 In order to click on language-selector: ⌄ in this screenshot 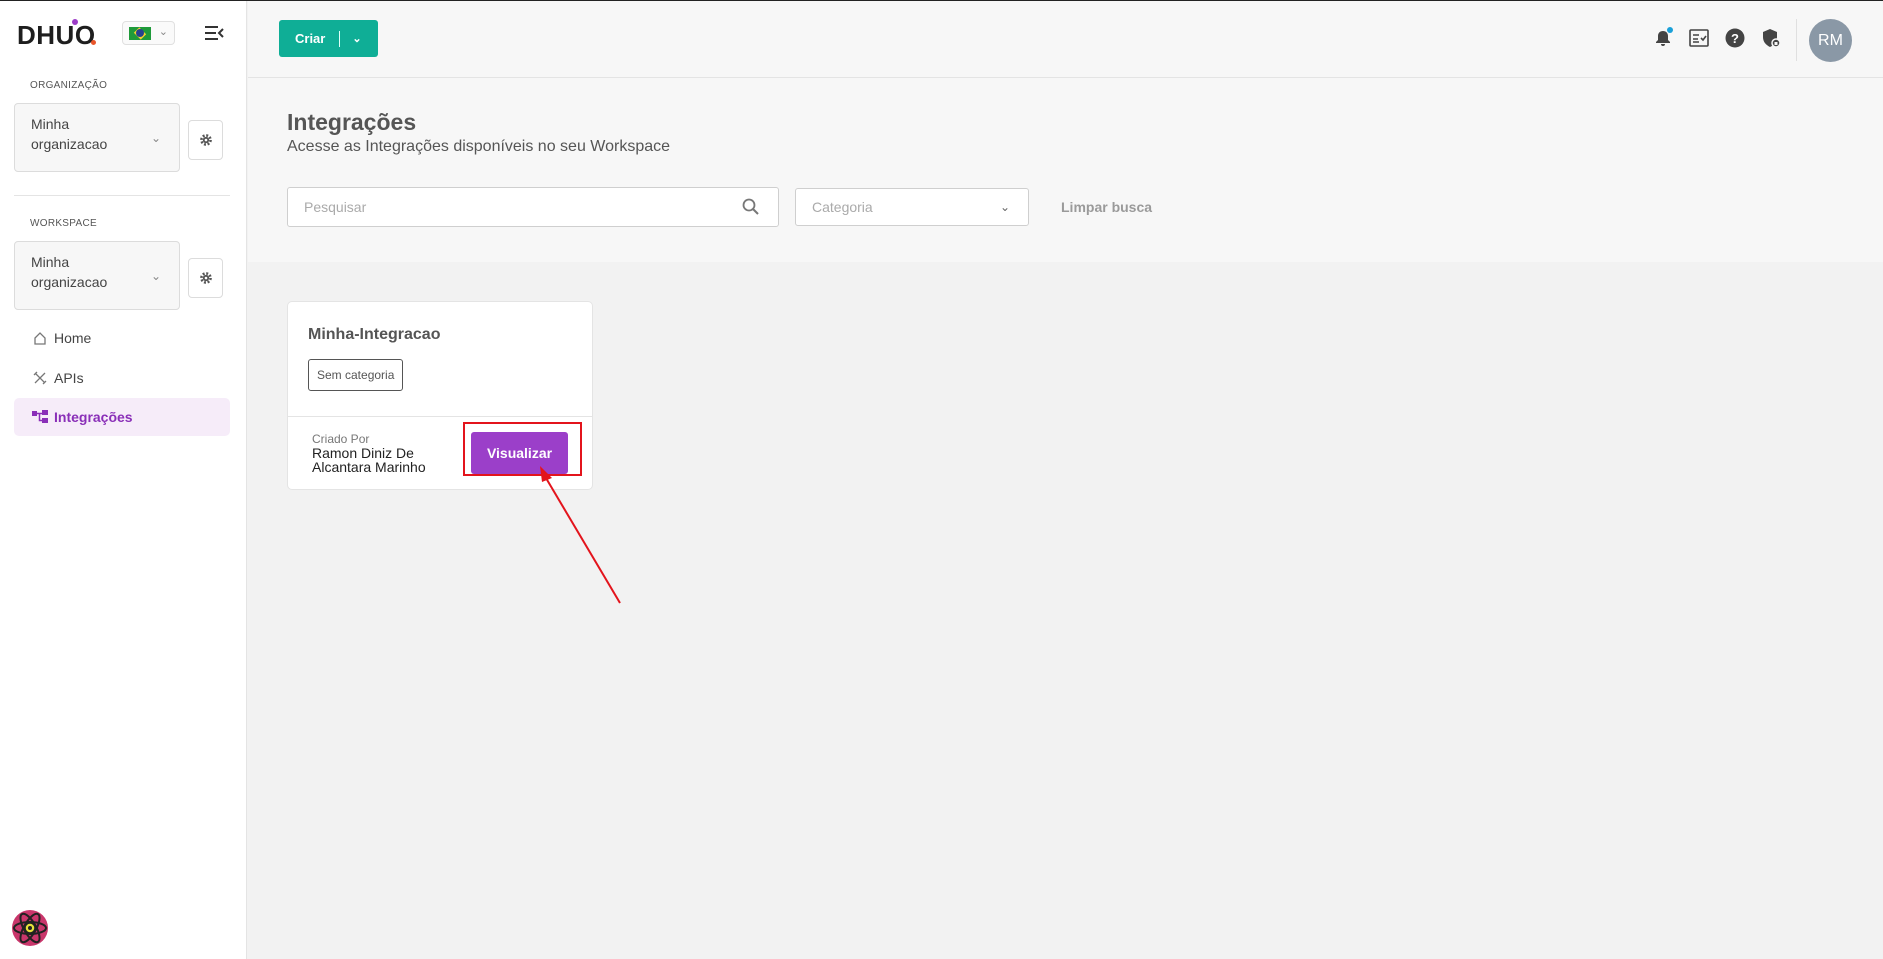, I will do `click(148, 33)`.